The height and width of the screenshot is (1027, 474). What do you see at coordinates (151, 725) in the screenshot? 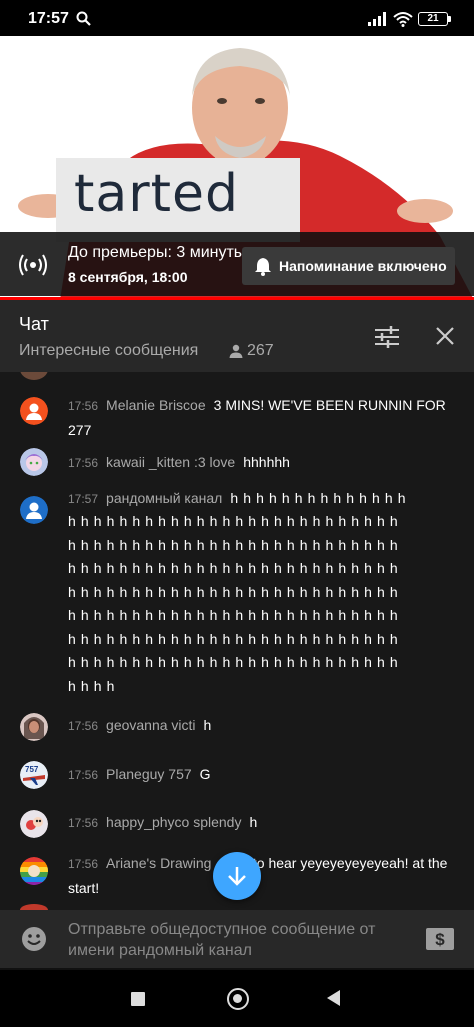
I see `message-author: geovanna victi` at bounding box center [151, 725].